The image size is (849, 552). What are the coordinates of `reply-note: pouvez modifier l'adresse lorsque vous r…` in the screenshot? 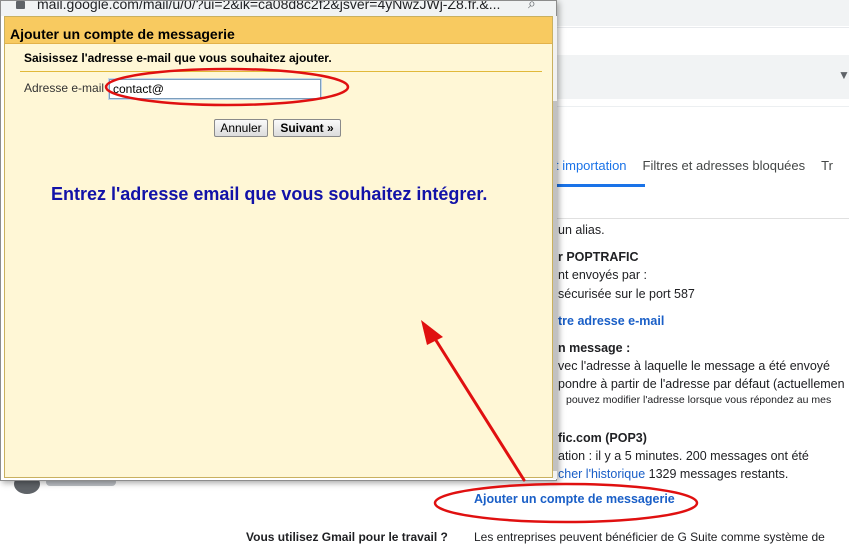 It's located at (699, 400).